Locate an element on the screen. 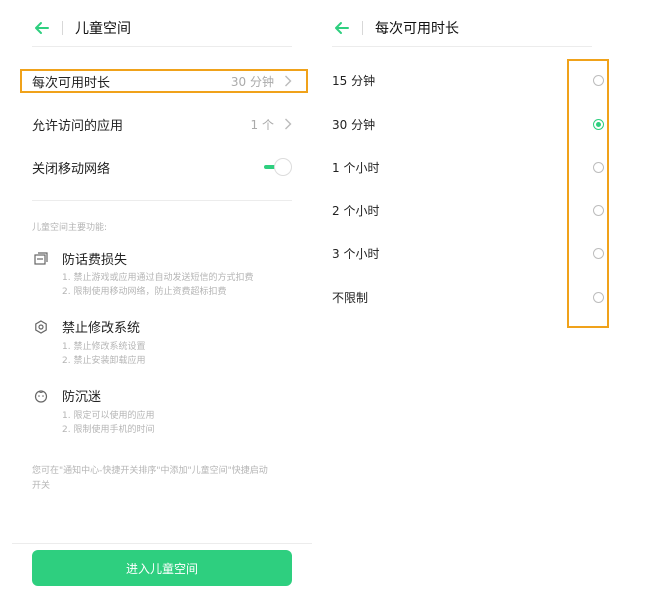 The image size is (651, 589). footer-note-line-2: 开关 is located at coordinates (41, 486).